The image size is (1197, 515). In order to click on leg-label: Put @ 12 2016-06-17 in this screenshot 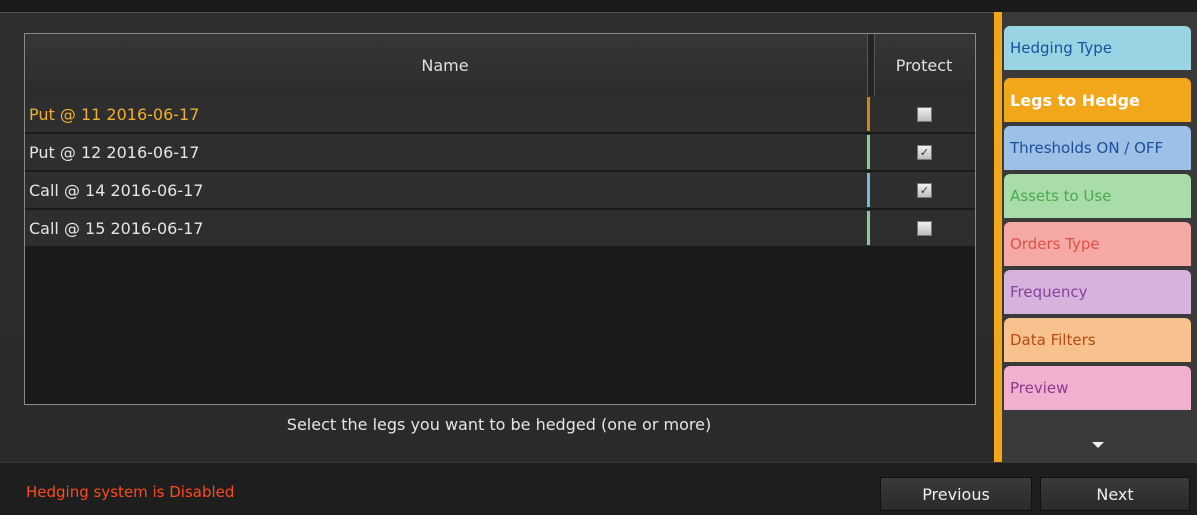, I will do `click(114, 152)`.